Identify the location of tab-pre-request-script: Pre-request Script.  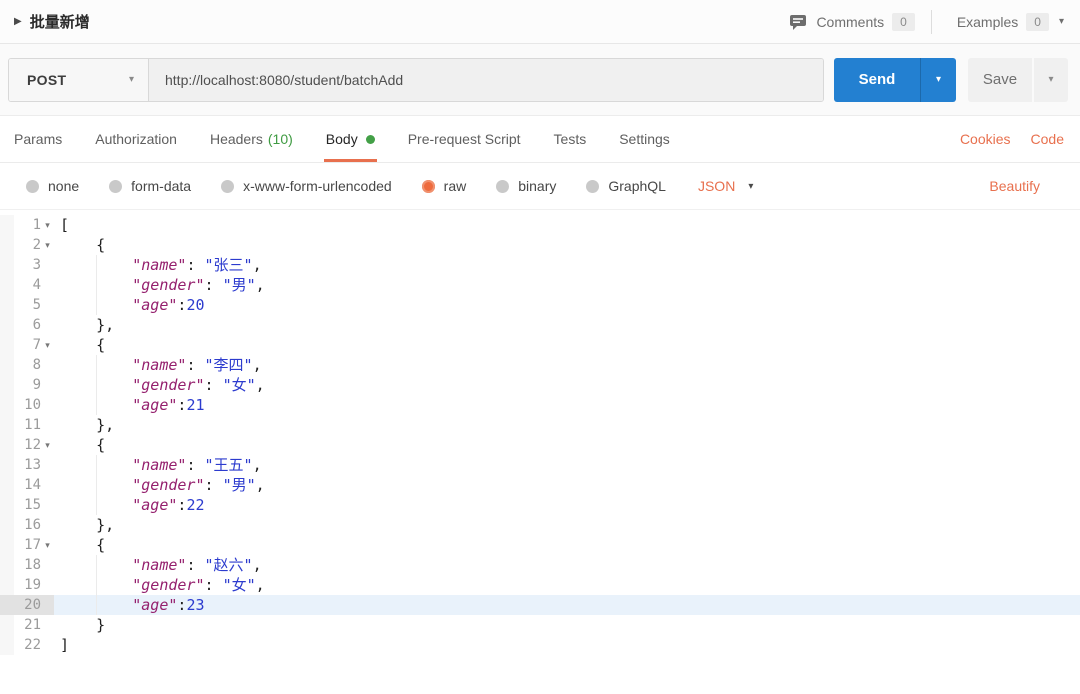
(464, 139).